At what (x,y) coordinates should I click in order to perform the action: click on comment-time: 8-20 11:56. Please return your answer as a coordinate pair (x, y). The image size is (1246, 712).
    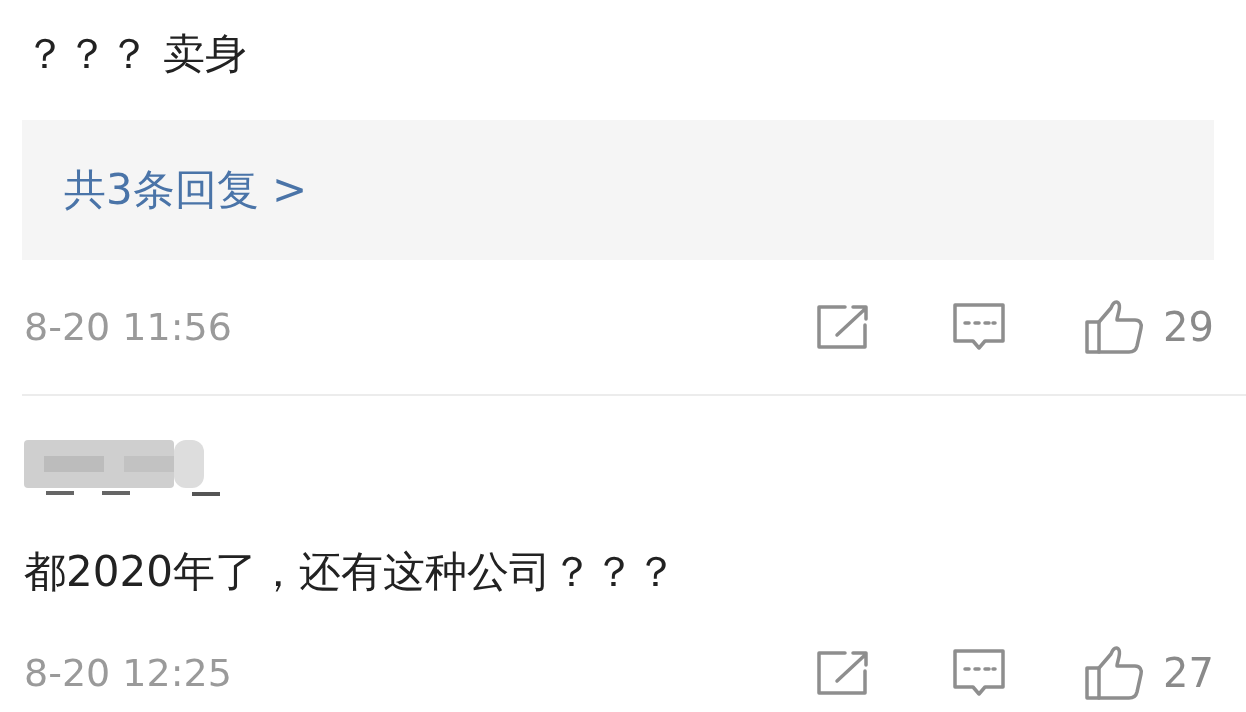
    Looking at the image, I should click on (128, 327).